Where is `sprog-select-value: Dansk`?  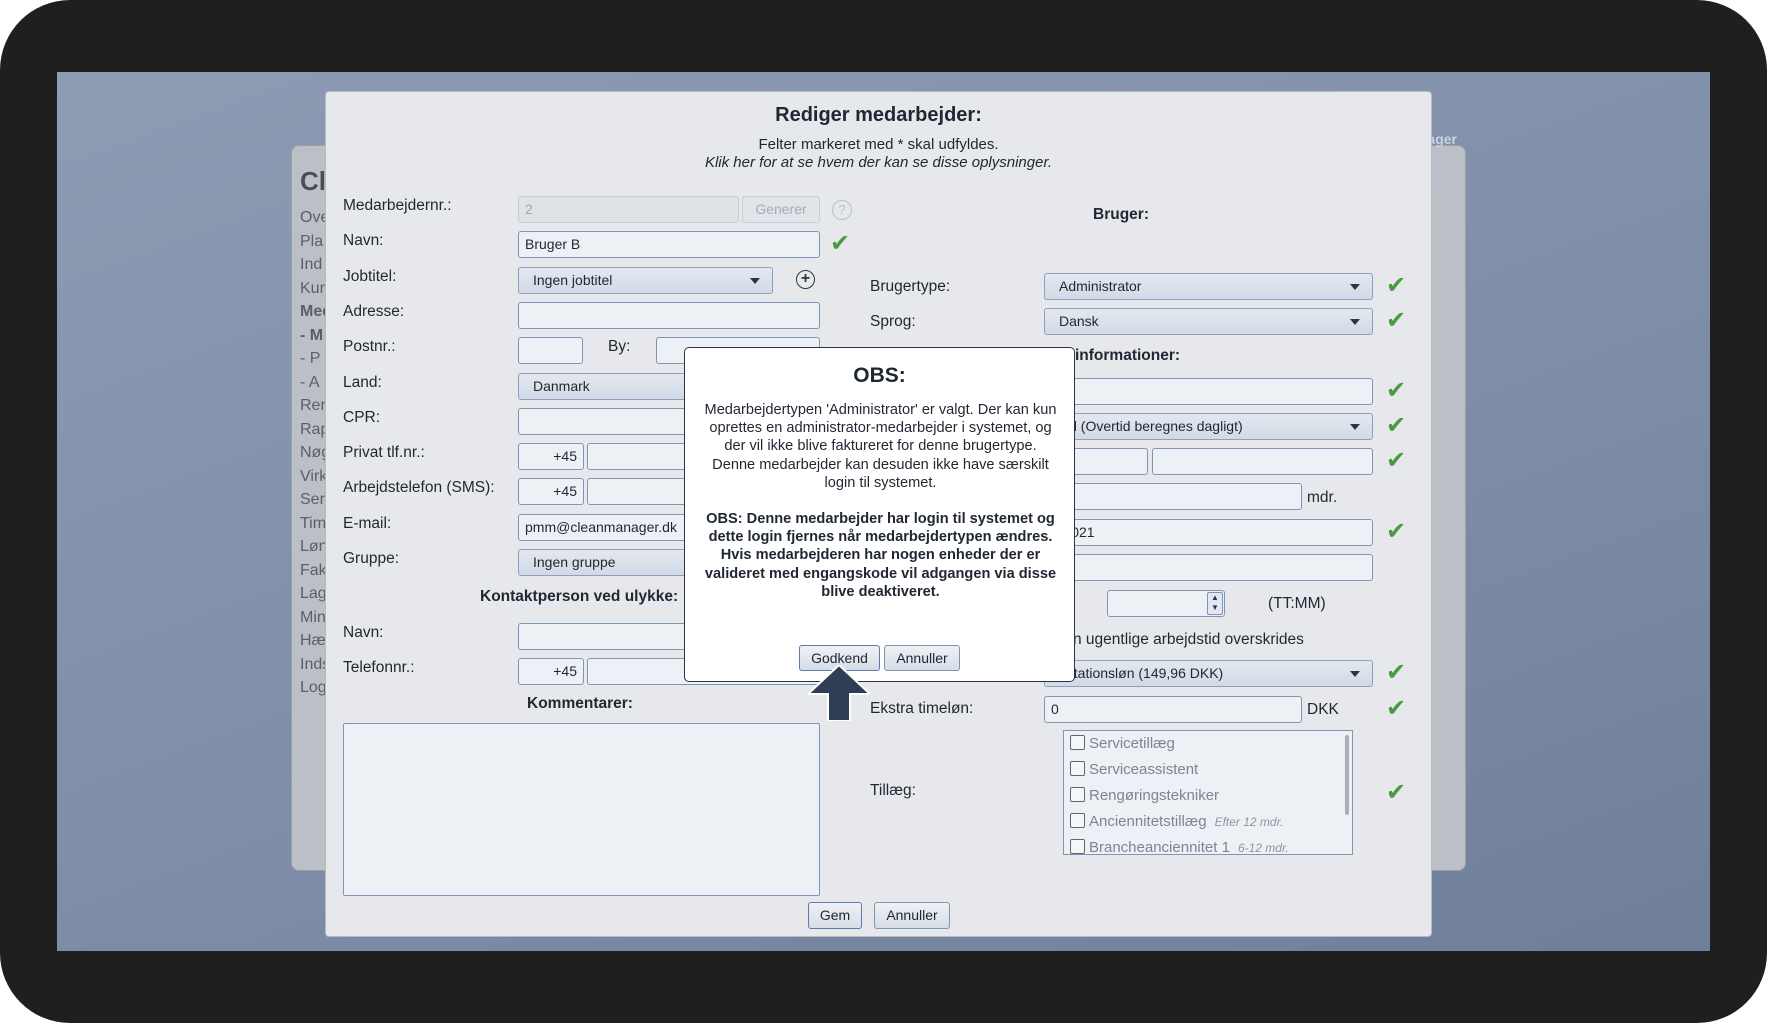
sprog-select-value: Dansk is located at coordinates (1079, 321).